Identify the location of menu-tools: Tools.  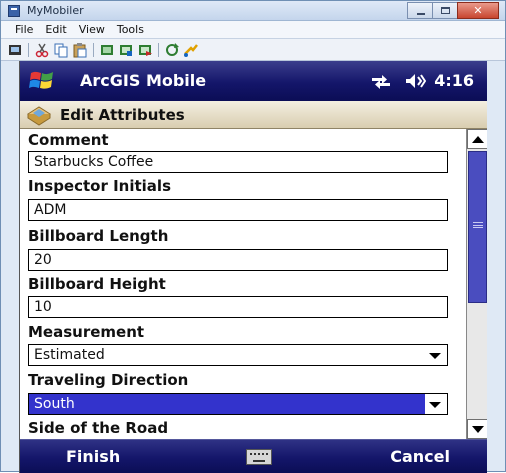
(130, 29).